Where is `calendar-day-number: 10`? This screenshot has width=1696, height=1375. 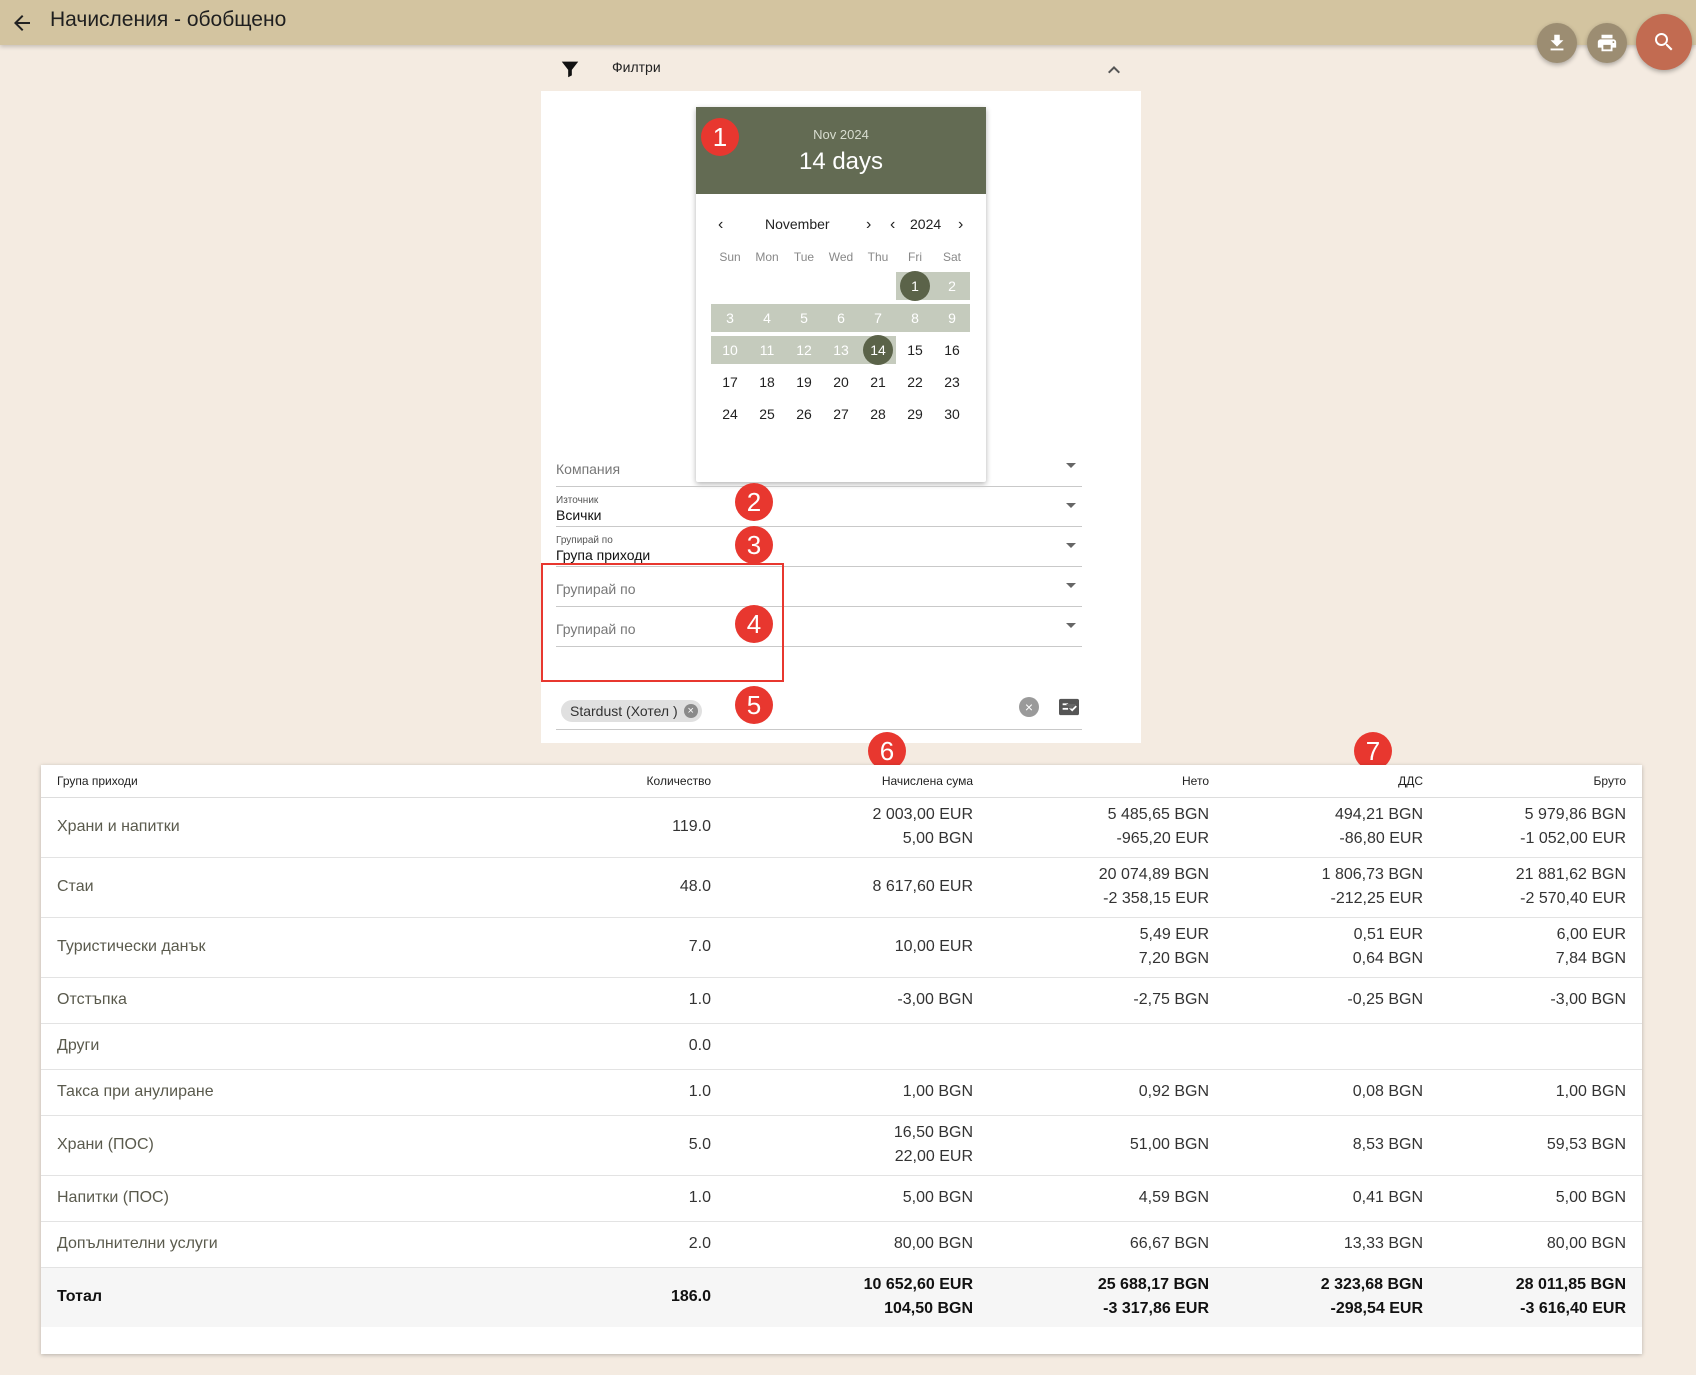 calendar-day-number: 10 is located at coordinates (730, 350).